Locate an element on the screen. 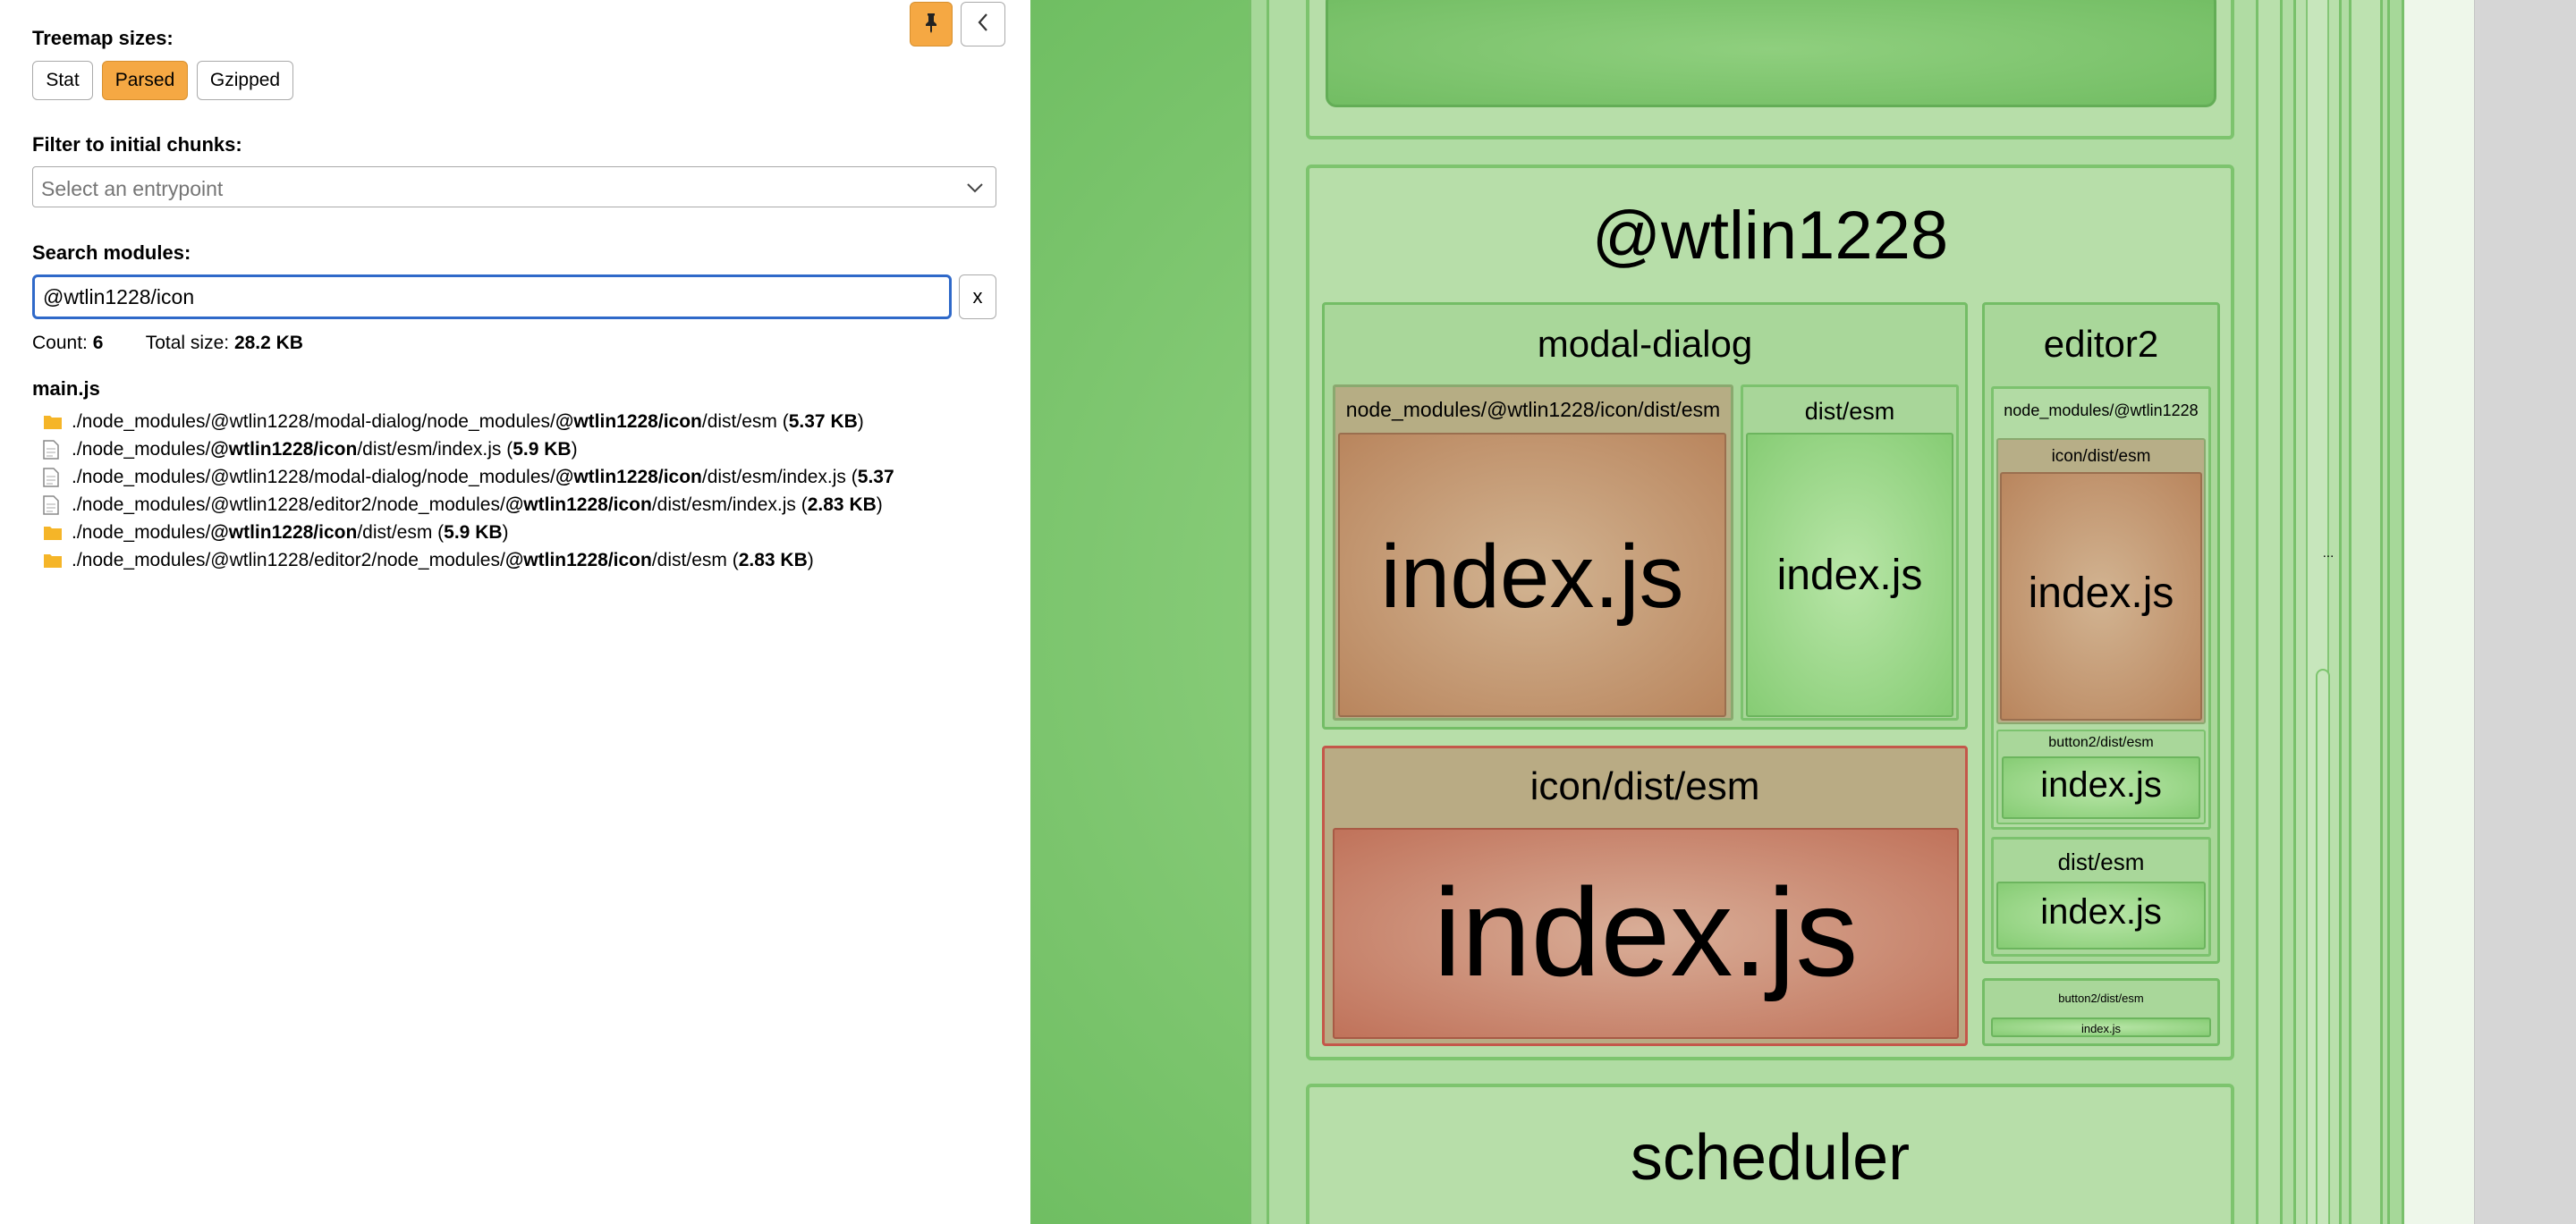  total-size-value: 28.2 KB is located at coordinates (268, 343).